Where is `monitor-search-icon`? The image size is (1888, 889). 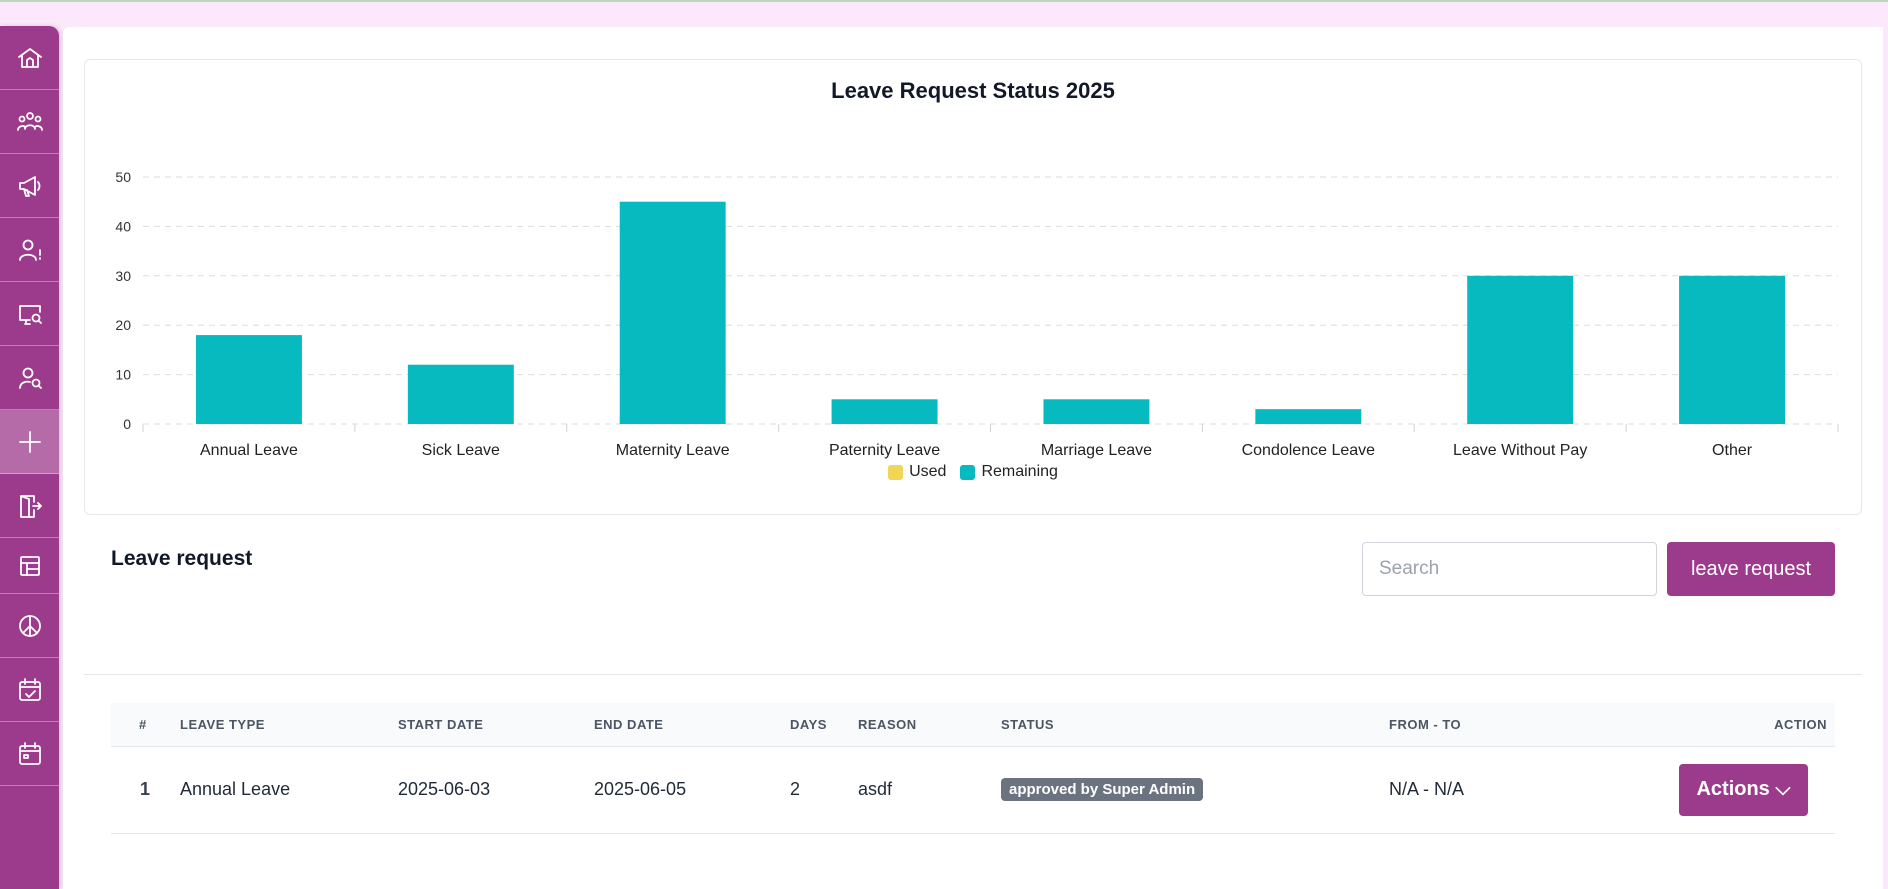
monitor-search-icon is located at coordinates (30, 314).